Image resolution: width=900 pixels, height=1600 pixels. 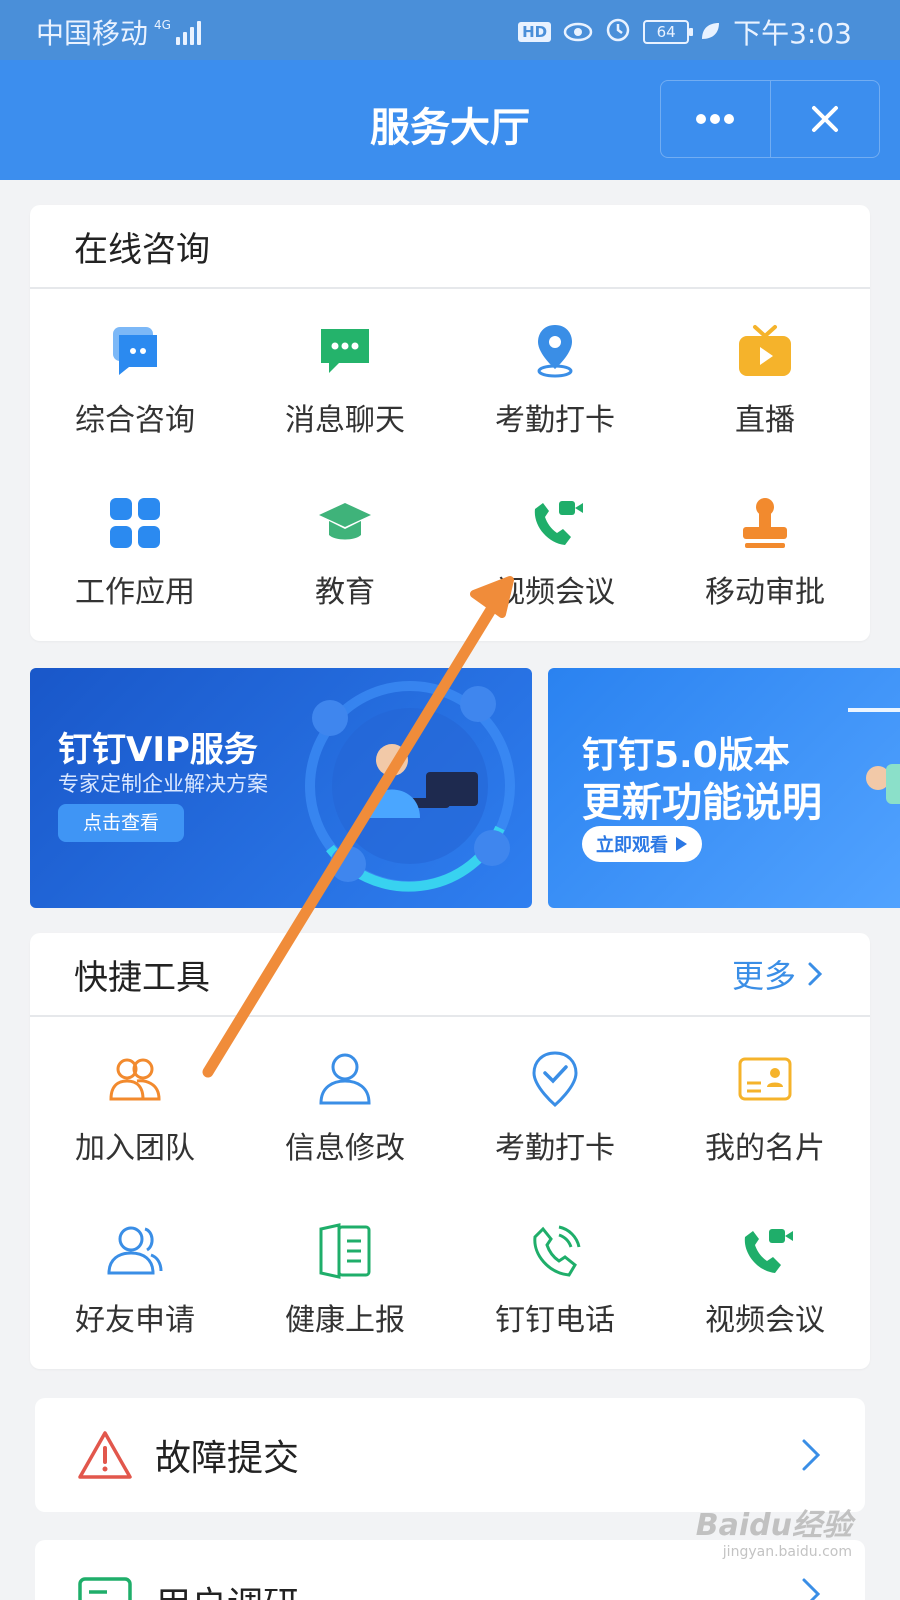 I want to click on survey-icon, so click(x=105, y=1588).